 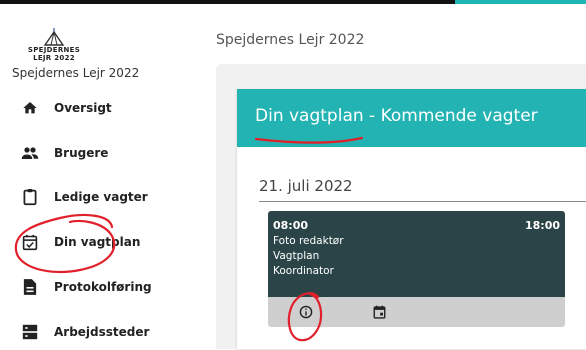 I want to click on date-heading: 21. juli 2022, so click(x=306, y=186).